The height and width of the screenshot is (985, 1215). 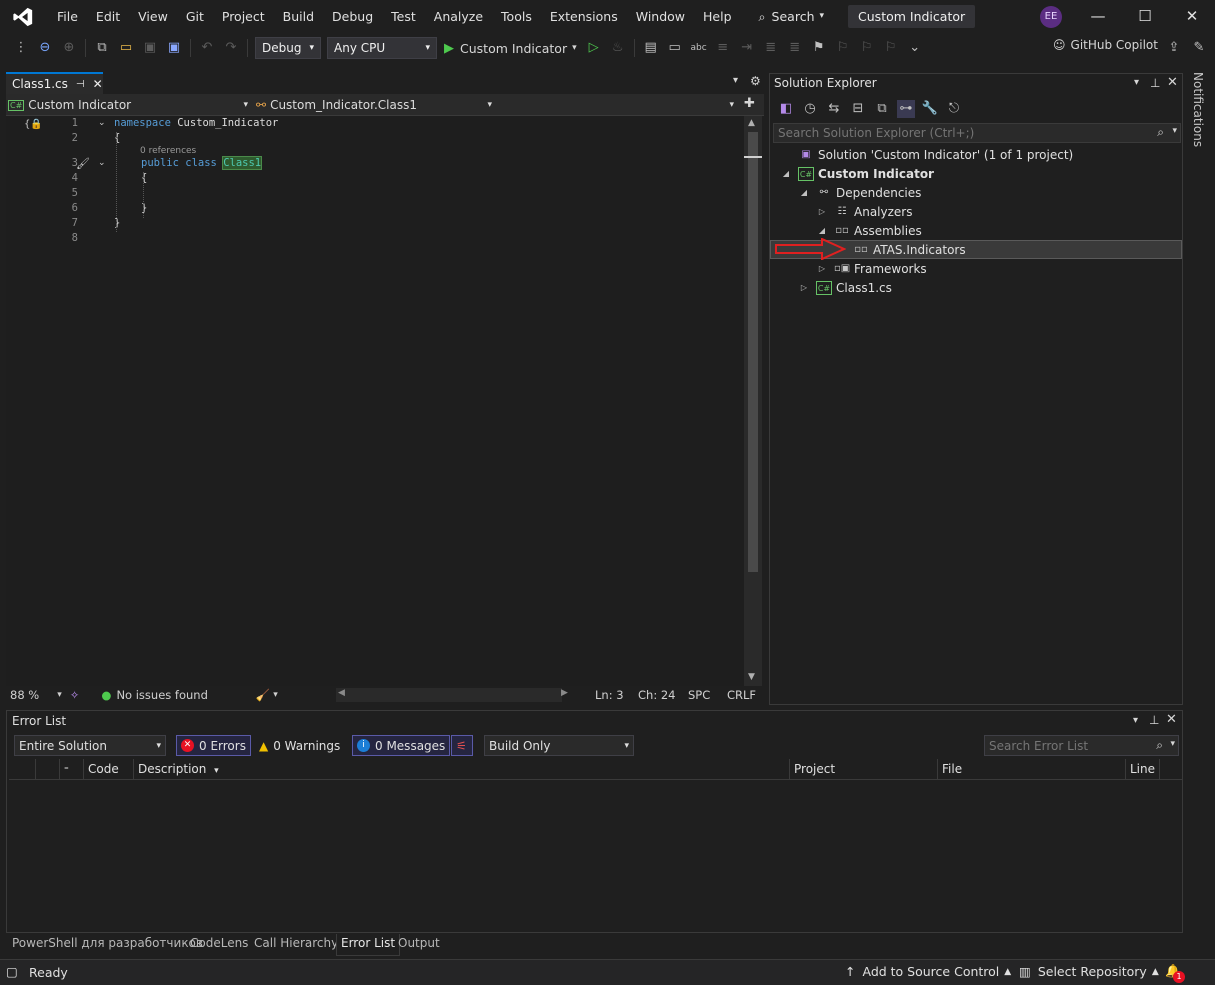 I want to click on solution-search-input, so click(x=954, y=133).